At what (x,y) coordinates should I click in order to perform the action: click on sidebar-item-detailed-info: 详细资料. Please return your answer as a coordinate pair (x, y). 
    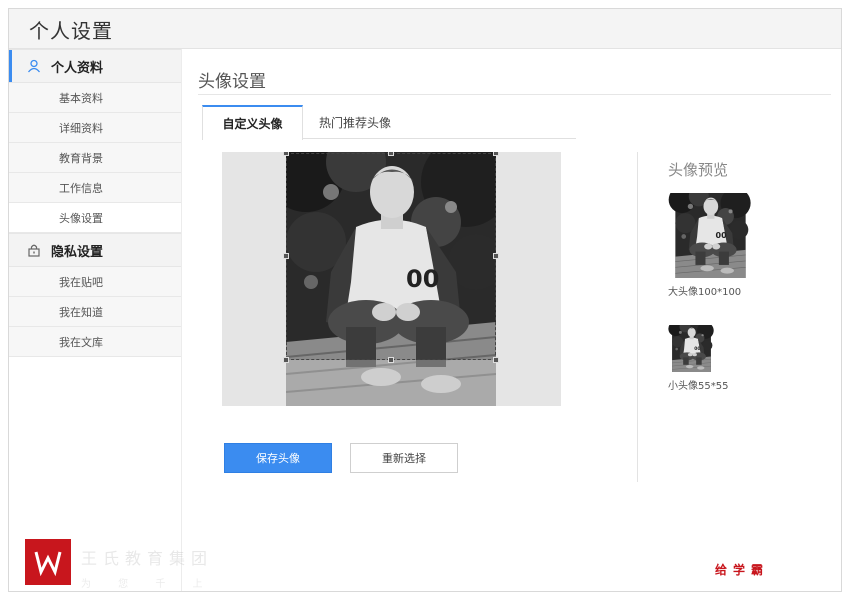
    Looking at the image, I should click on (95, 128).